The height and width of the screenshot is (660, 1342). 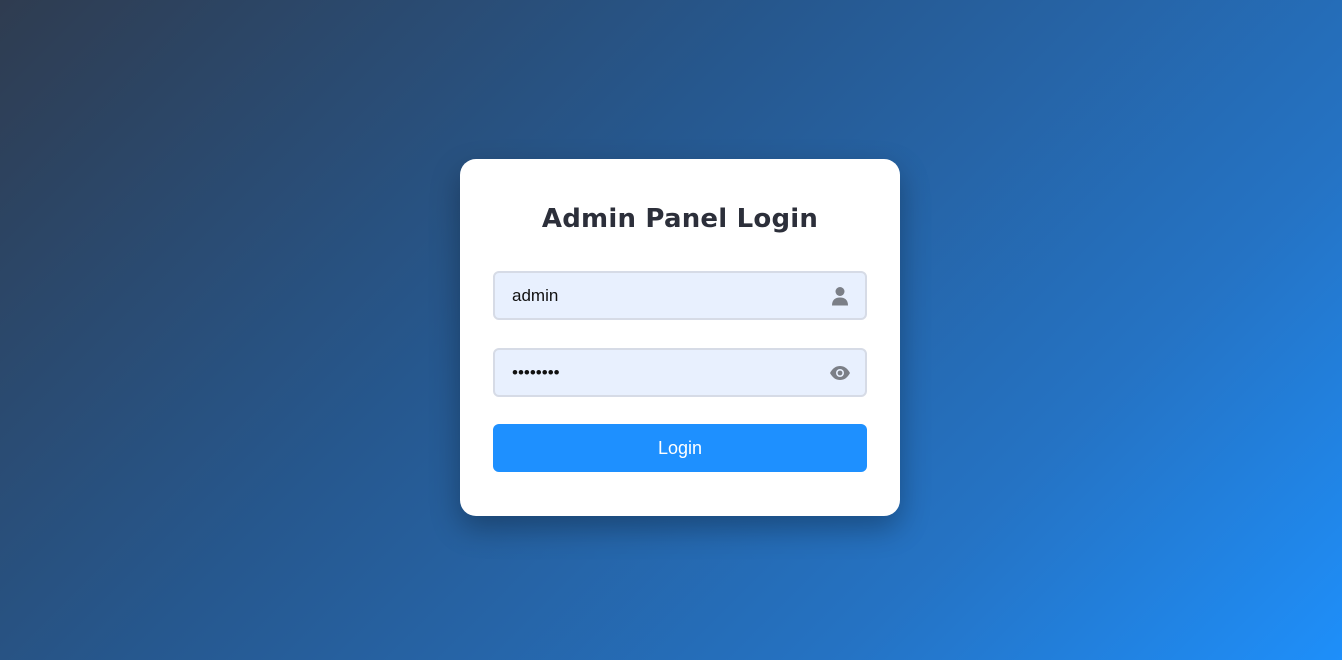 I want to click on password-field-container, so click(x=680, y=372).